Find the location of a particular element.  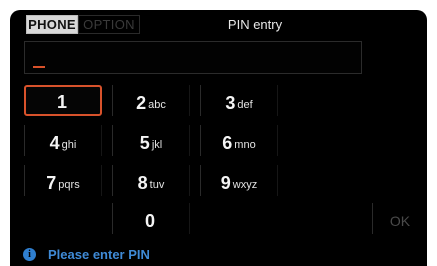

pin-input is located at coordinates (193, 57).